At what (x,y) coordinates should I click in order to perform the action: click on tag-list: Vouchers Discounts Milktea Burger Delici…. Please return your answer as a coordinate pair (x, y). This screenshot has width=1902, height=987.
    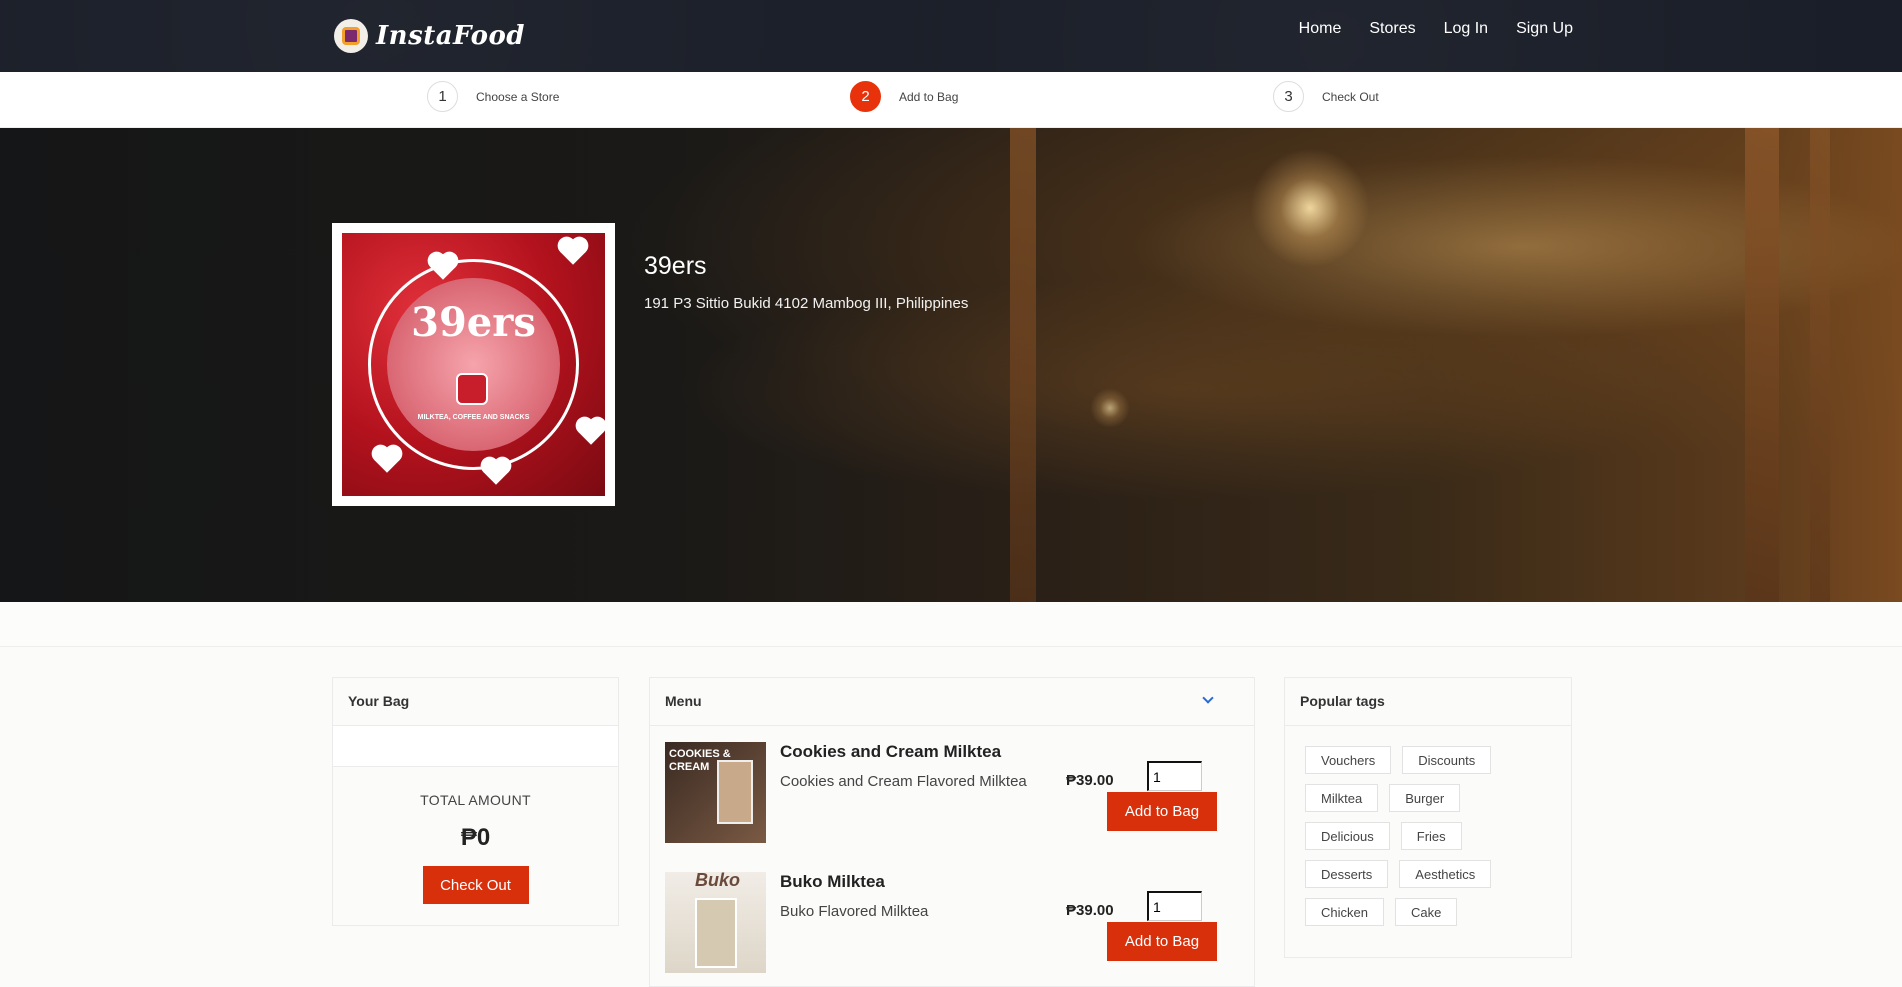
    Looking at the image, I should click on (1425, 826).